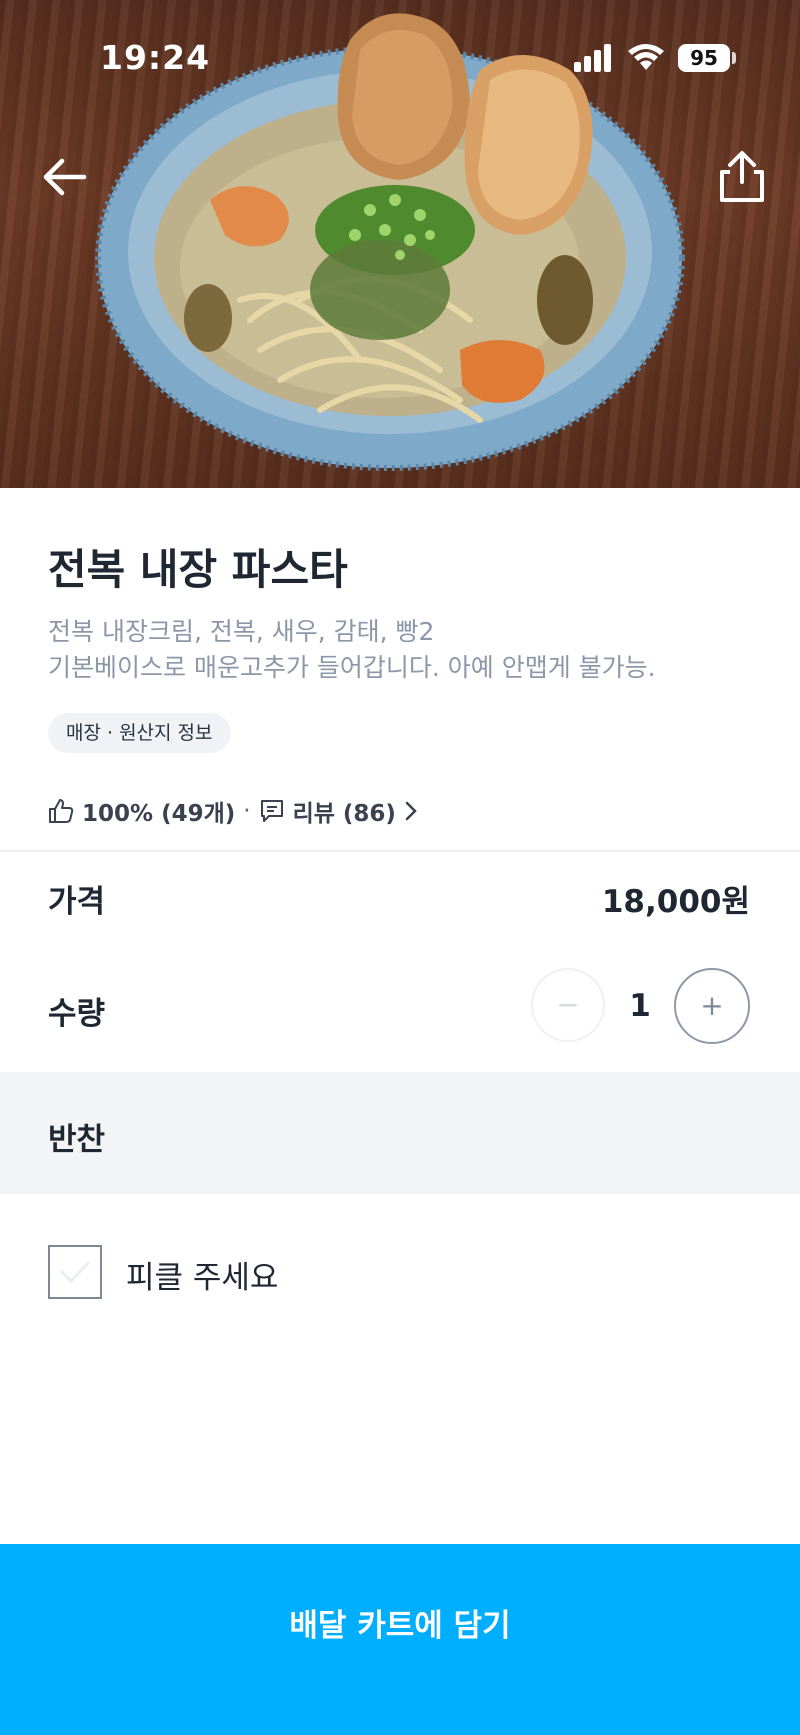  What do you see at coordinates (712, 1006) in the screenshot?
I see `quantity-increase-button: +` at bounding box center [712, 1006].